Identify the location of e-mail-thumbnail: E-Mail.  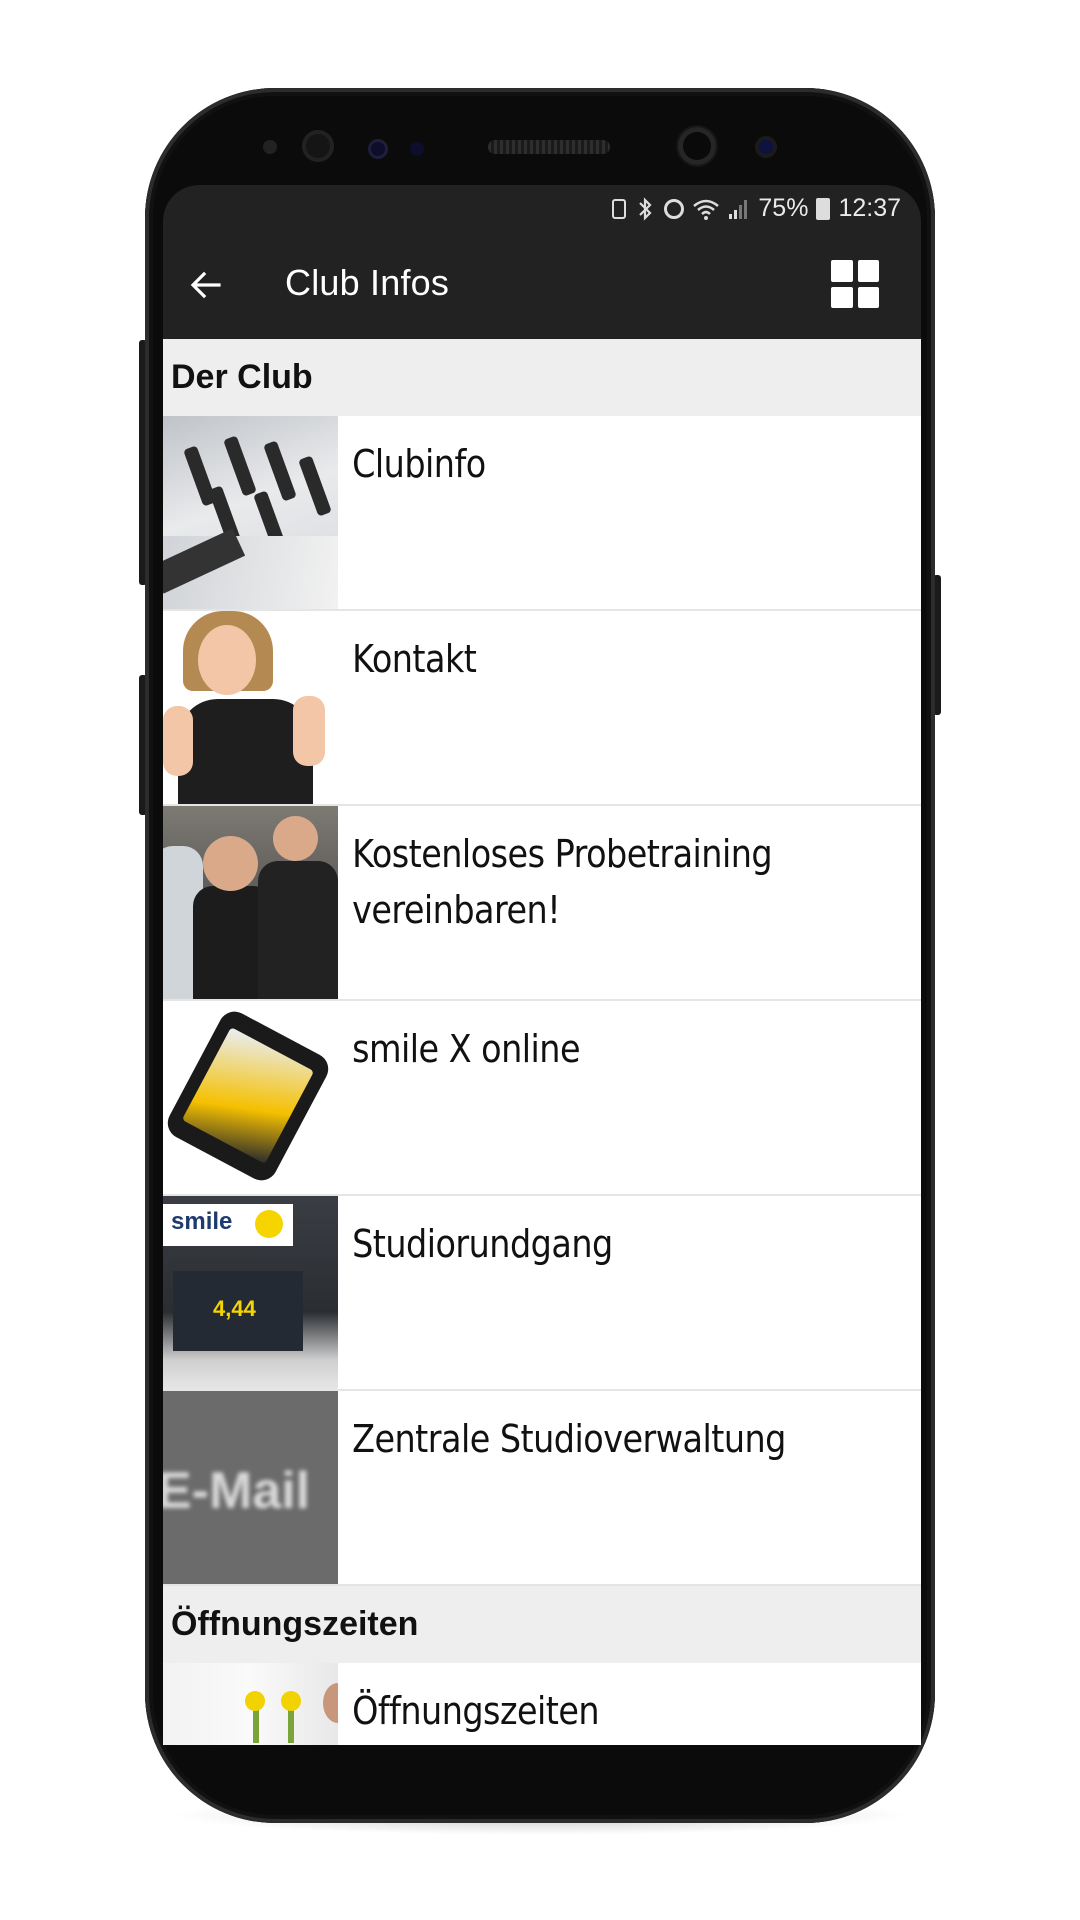
(250, 1487).